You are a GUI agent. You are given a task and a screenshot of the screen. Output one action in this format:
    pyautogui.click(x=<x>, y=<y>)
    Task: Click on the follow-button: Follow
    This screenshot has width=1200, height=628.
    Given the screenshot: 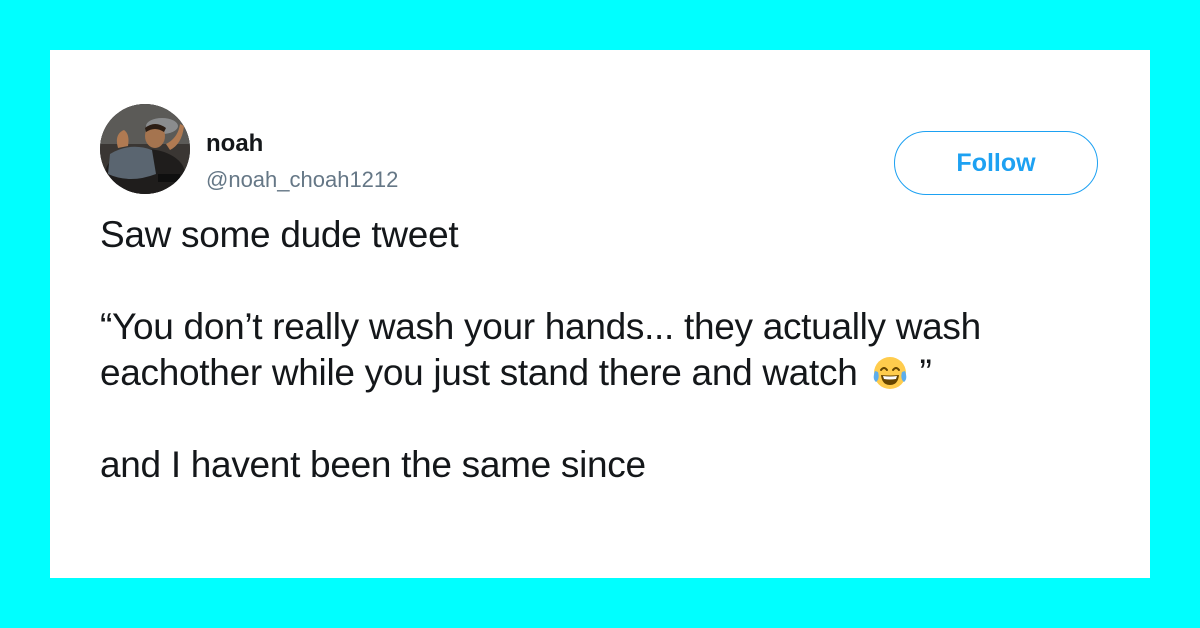 What is the action you would take?
    pyautogui.click(x=996, y=163)
    